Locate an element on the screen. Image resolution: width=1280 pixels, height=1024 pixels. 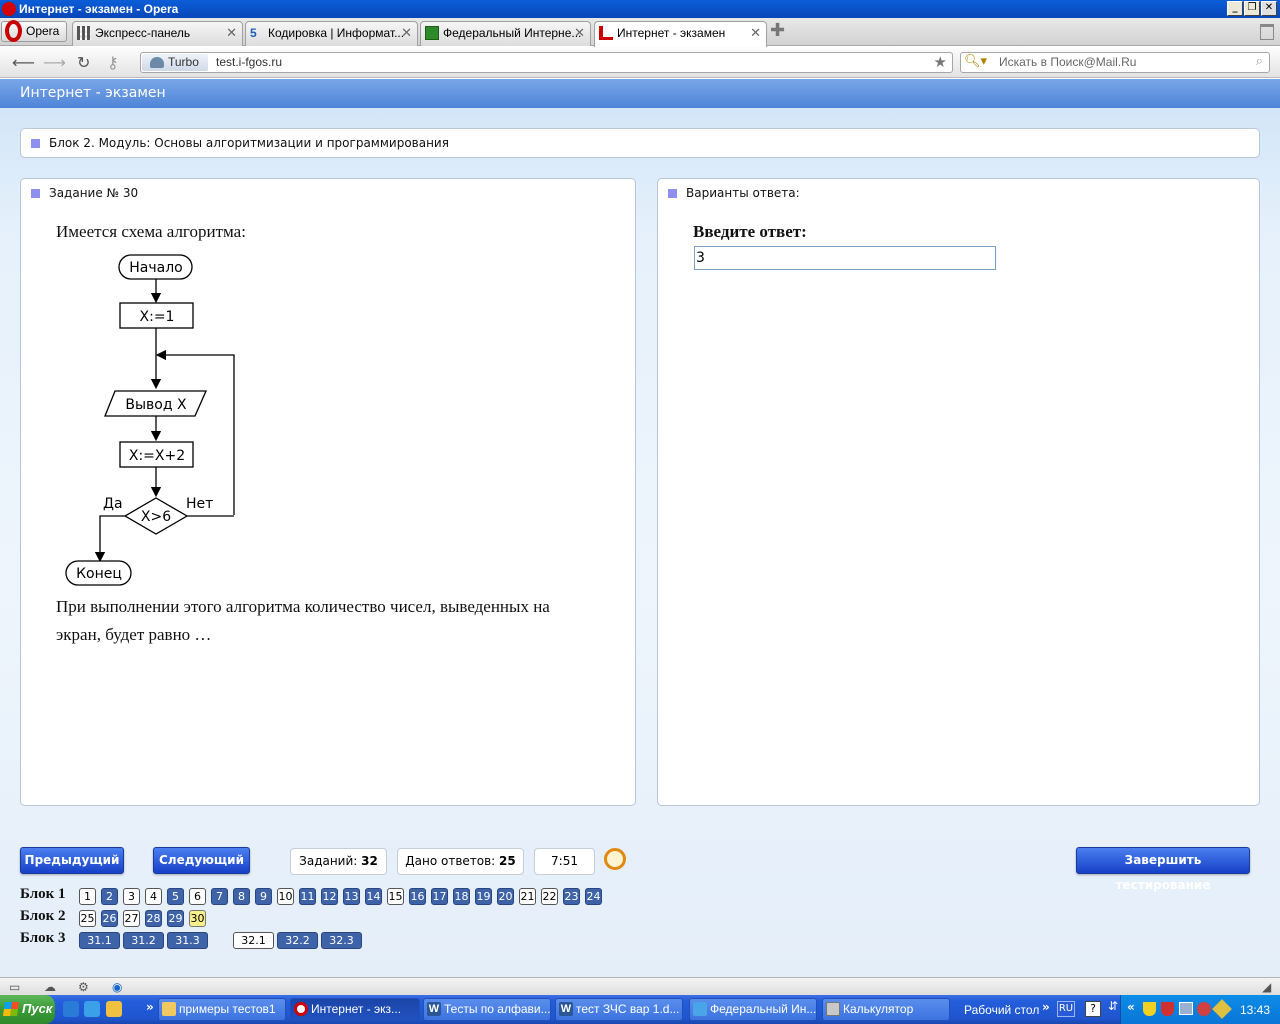
flowchart-start-label: Начало is located at coordinates (155, 268).